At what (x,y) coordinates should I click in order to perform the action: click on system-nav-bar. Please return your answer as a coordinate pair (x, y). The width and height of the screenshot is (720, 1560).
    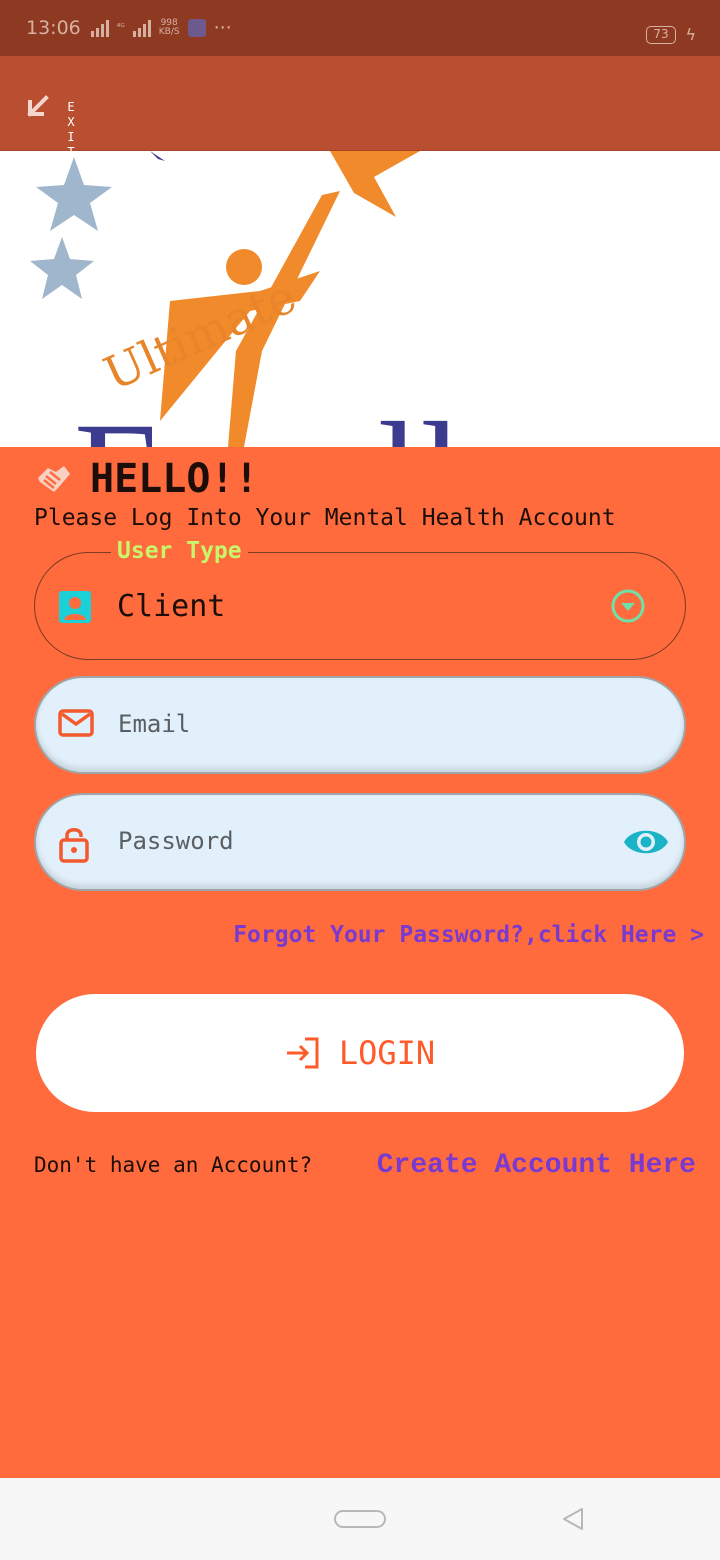
    Looking at the image, I should click on (360, 1519).